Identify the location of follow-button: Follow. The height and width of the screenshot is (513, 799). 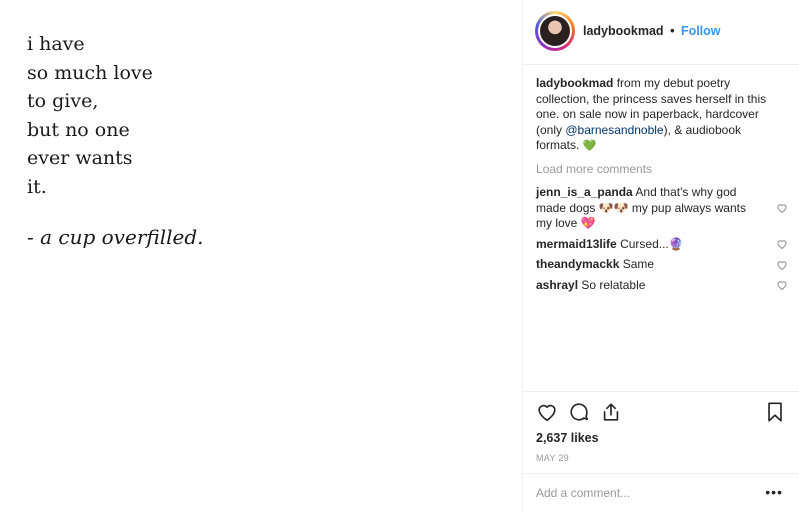
(701, 31).